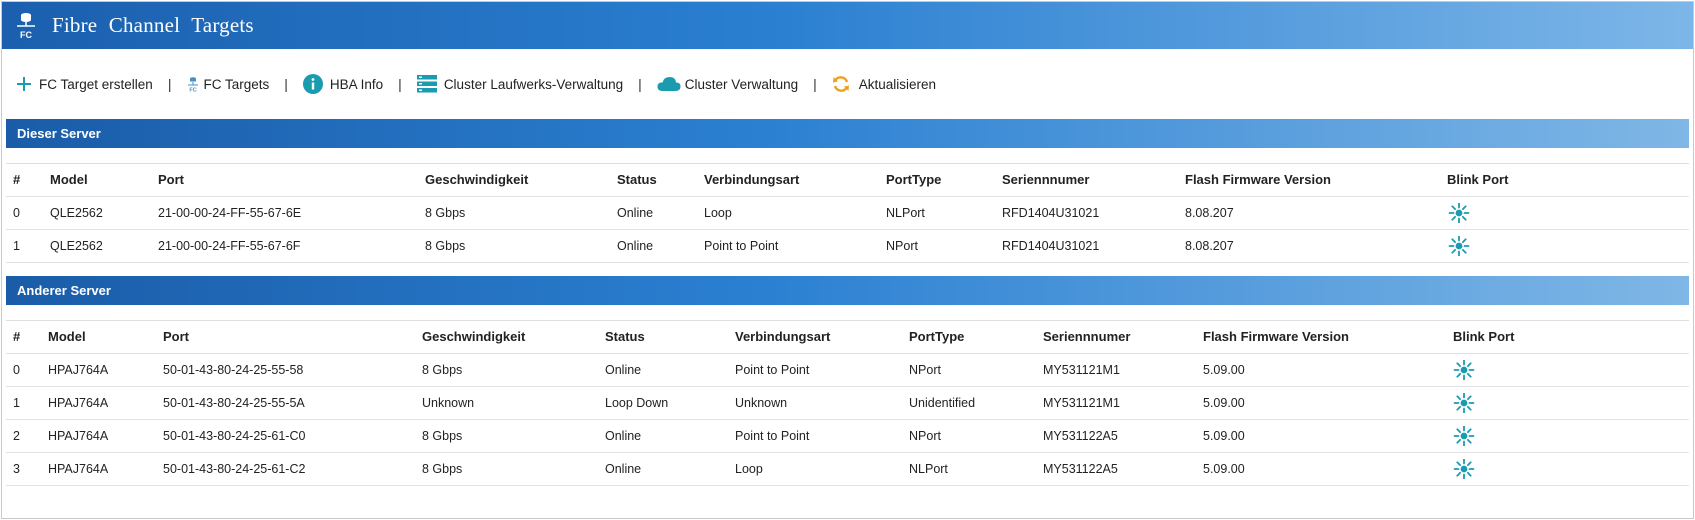 The height and width of the screenshot is (520, 1695). I want to click on cell-firmware: 8.08.207, so click(1209, 246).